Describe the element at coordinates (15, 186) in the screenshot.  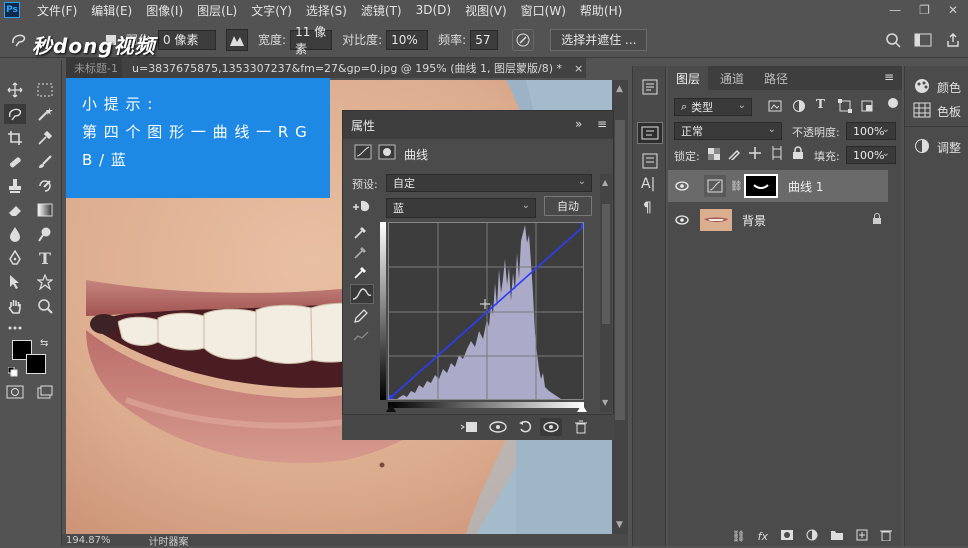
I see `clone-stamp-icon` at that location.